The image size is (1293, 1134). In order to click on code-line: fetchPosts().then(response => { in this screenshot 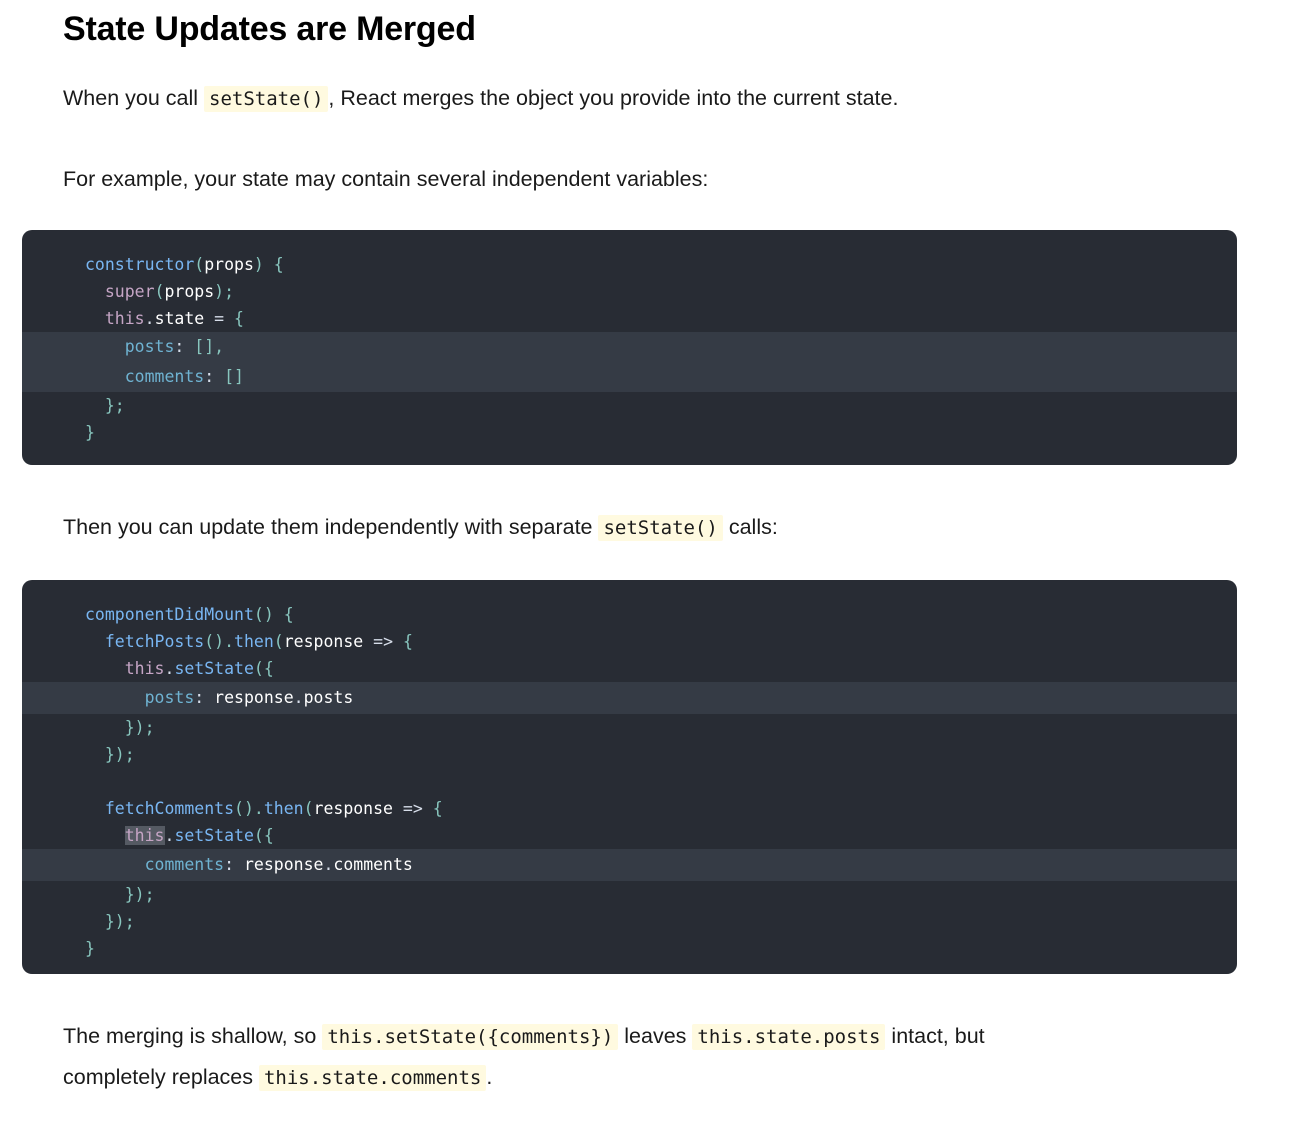, I will do `click(258, 641)`.